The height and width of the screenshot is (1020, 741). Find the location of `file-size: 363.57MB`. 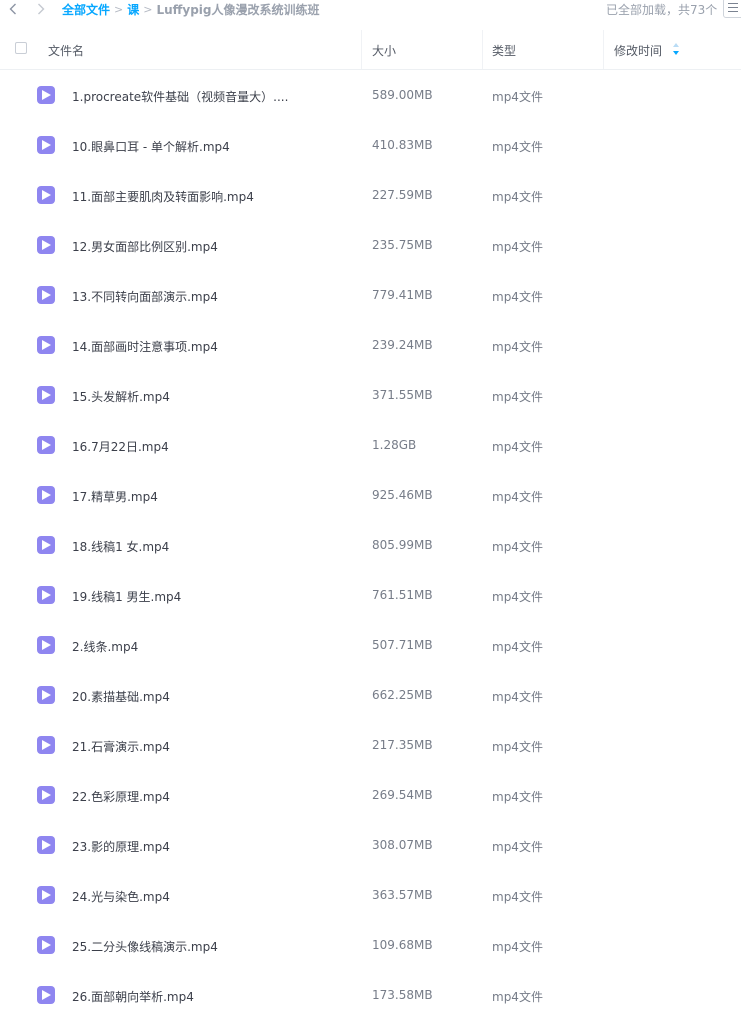

file-size: 363.57MB is located at coordinates (402, 895).